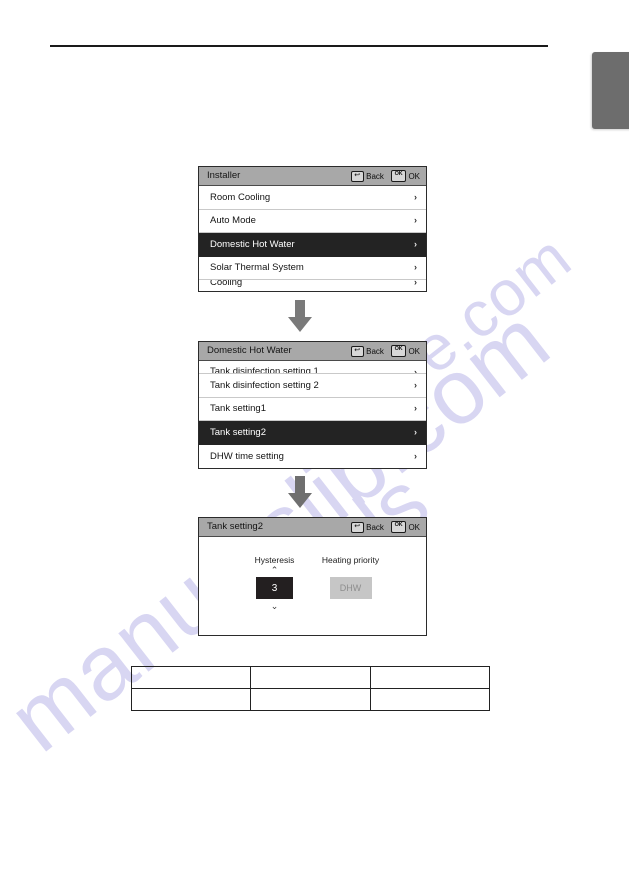  What do you see at coordinates (235, 527) in the screenshot?
I see `panel-title: Tank setting2` at bounding box center [235, 527].